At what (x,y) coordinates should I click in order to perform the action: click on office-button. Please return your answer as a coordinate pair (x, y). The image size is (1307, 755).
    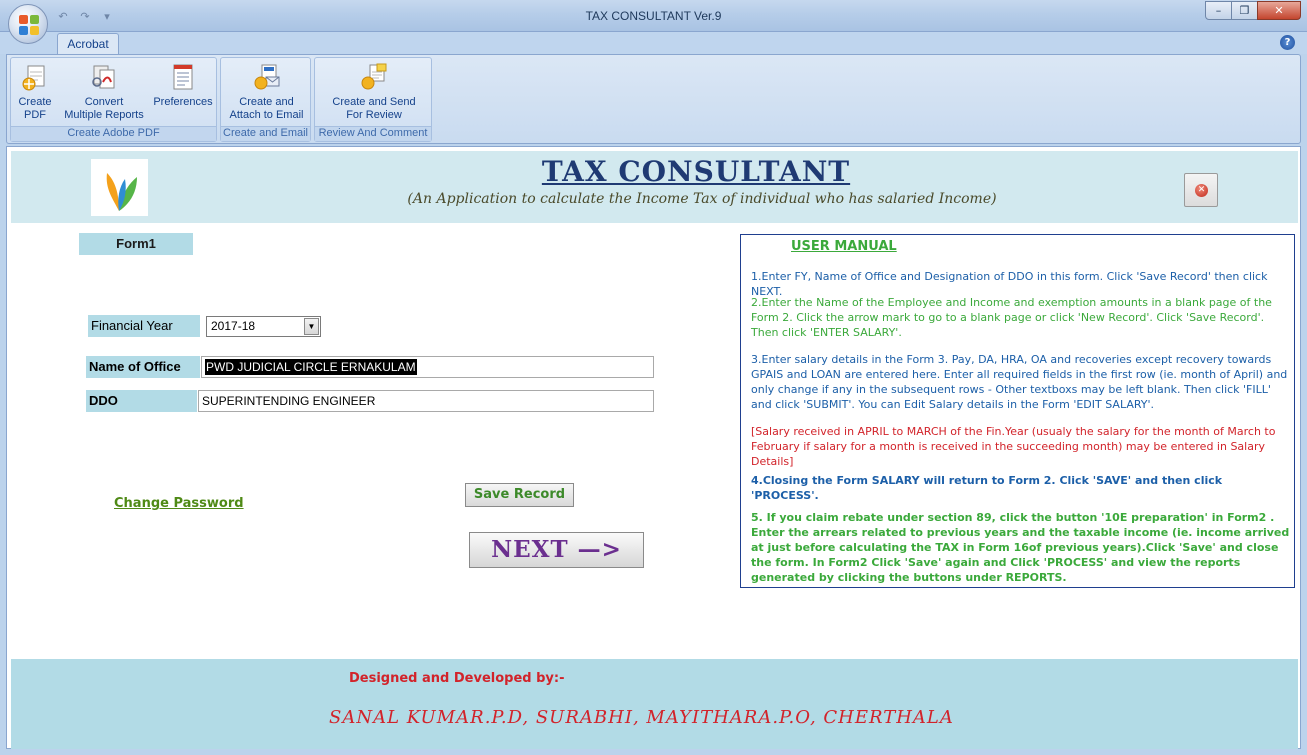
    Looking at the image, I should click on (28, 24).